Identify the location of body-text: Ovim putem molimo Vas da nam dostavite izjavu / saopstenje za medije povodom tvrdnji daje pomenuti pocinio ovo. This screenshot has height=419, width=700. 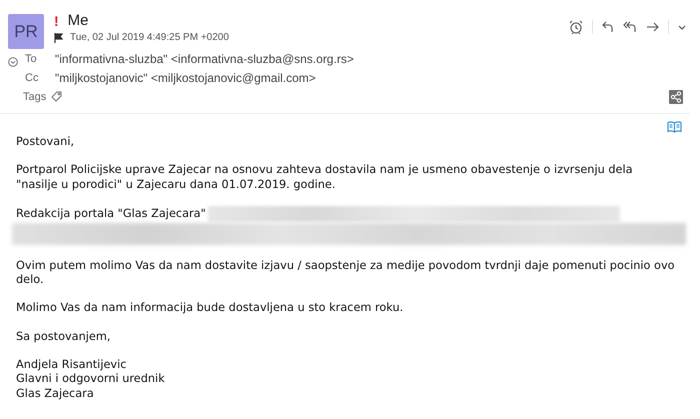
(346, 266).